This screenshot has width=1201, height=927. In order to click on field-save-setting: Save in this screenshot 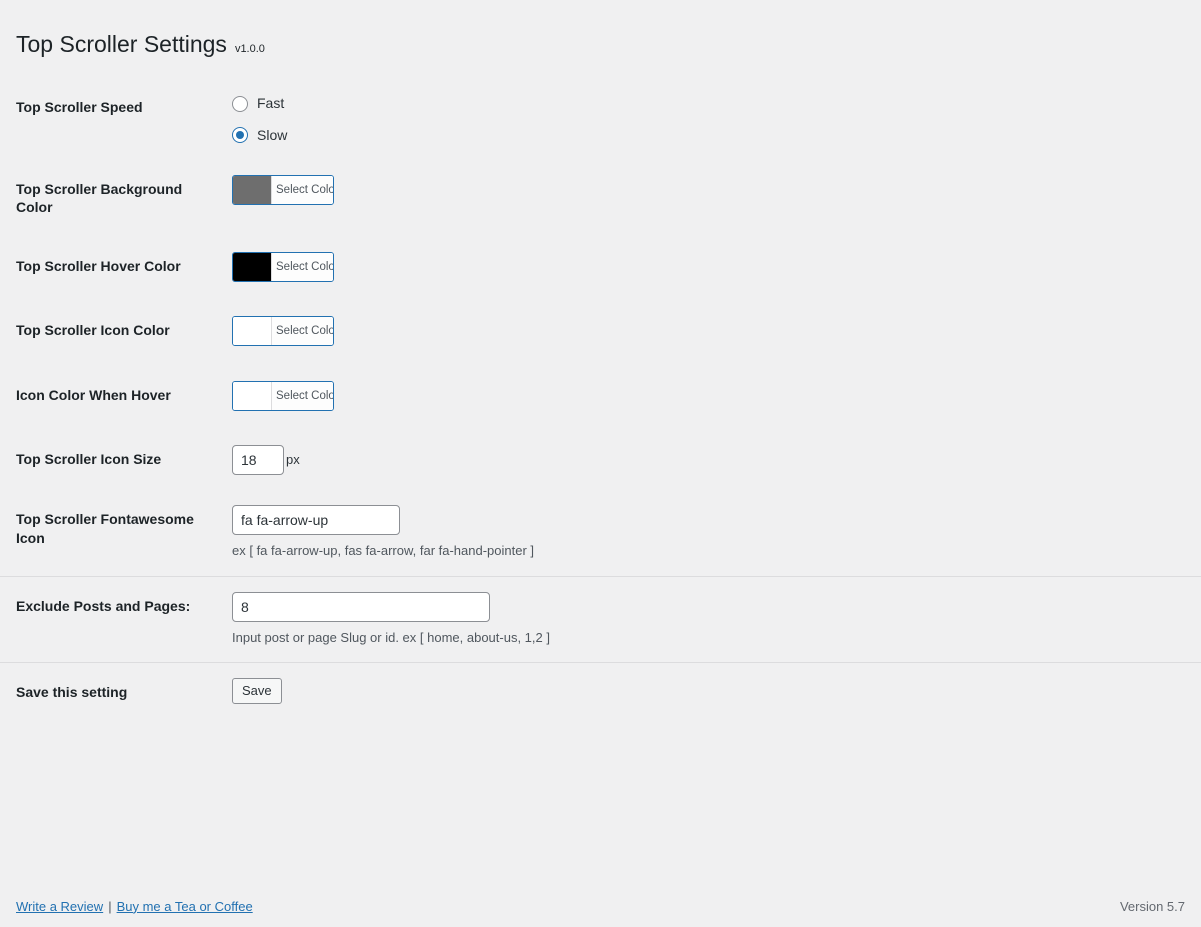, I will do `click(711, 691)`.